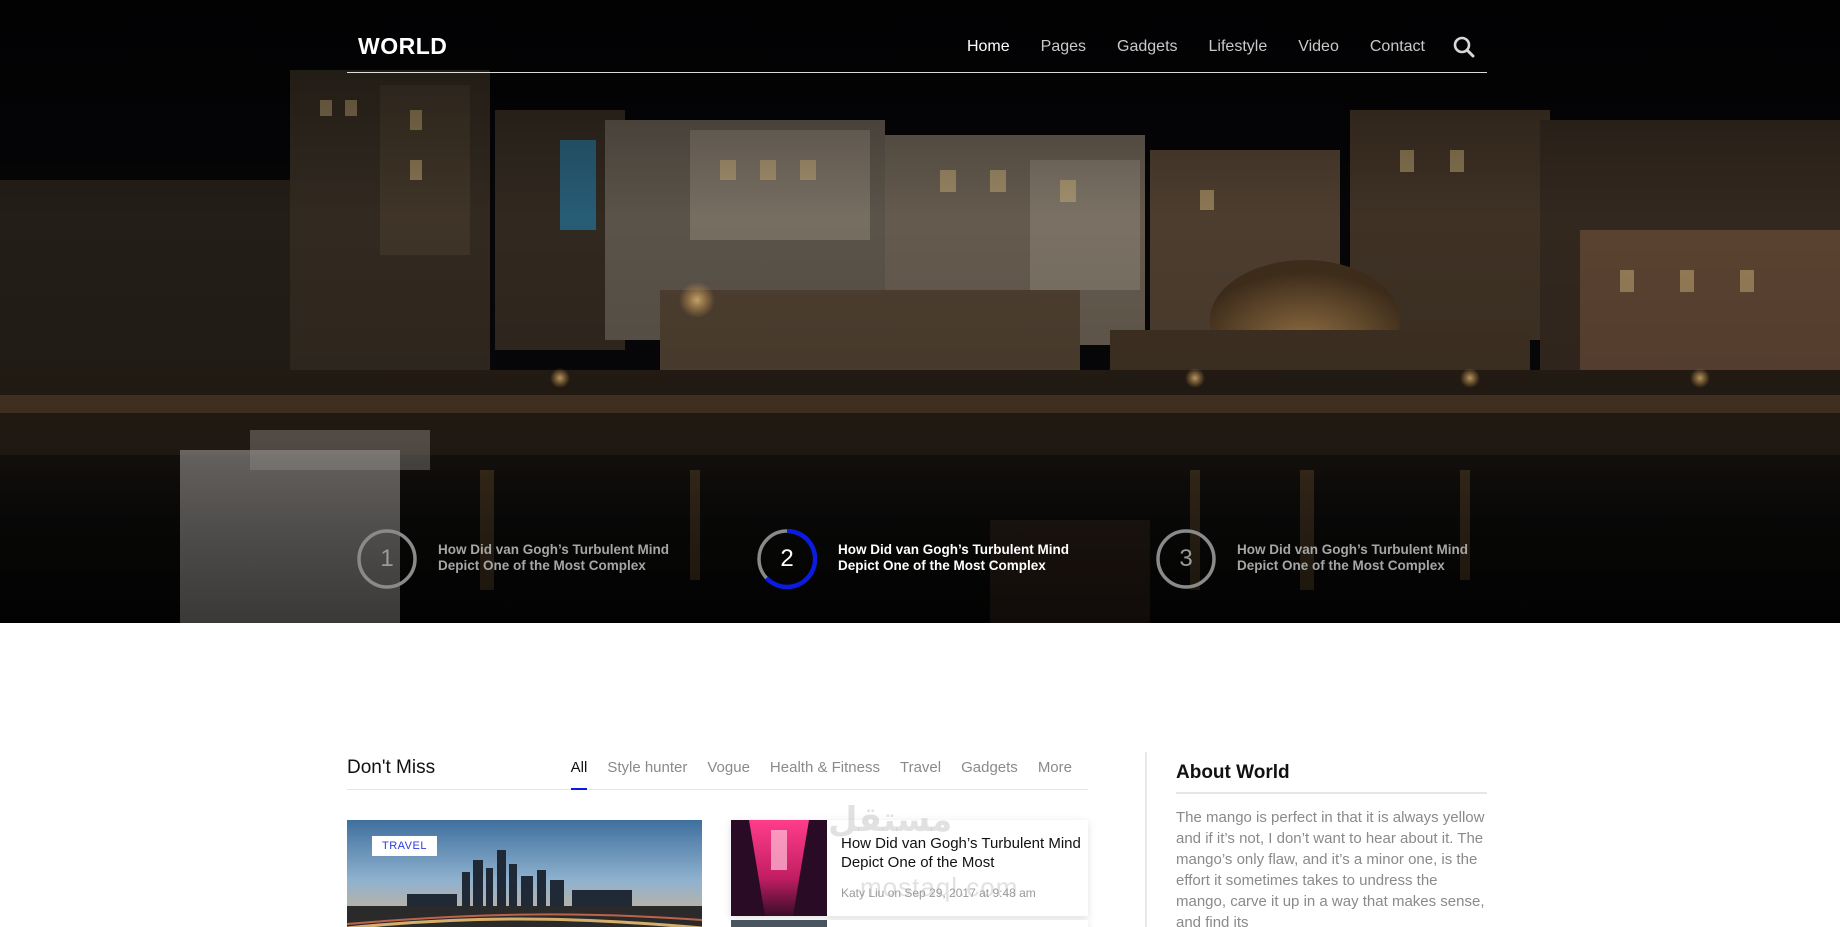 This screenshot has height=927, width=1840. What do you see at coordinates (524, 873) in the screenshot?
I see `featured-post-card: TRAVEL` at bounding box center [524, 873].